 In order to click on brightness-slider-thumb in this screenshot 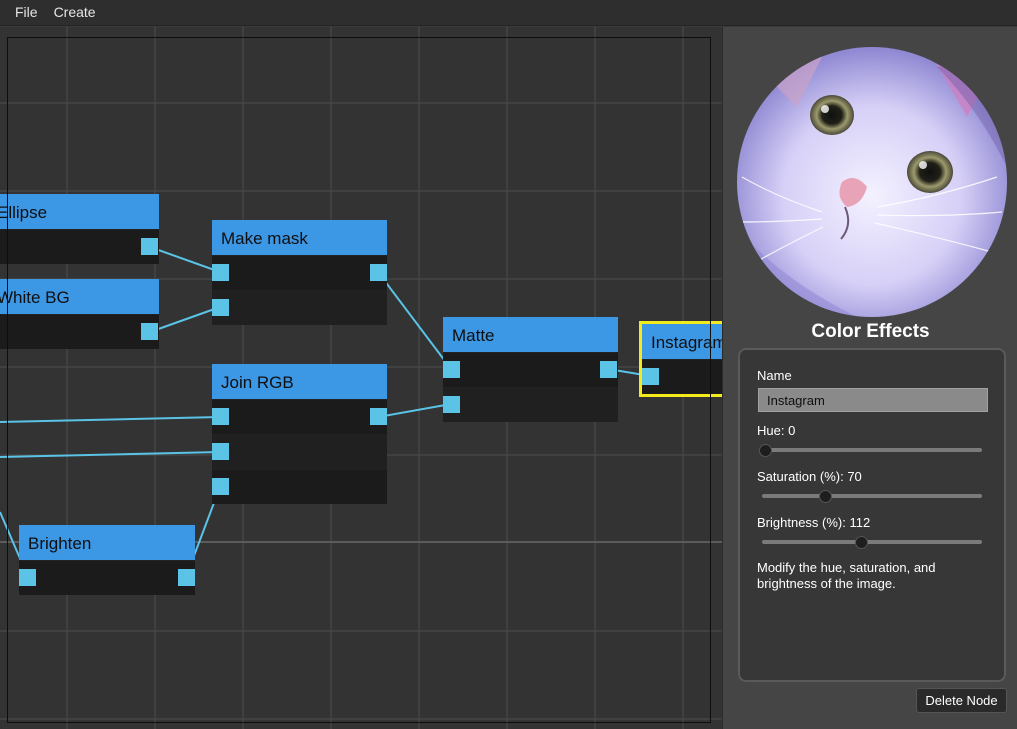, I will do `click(861, 542)`.